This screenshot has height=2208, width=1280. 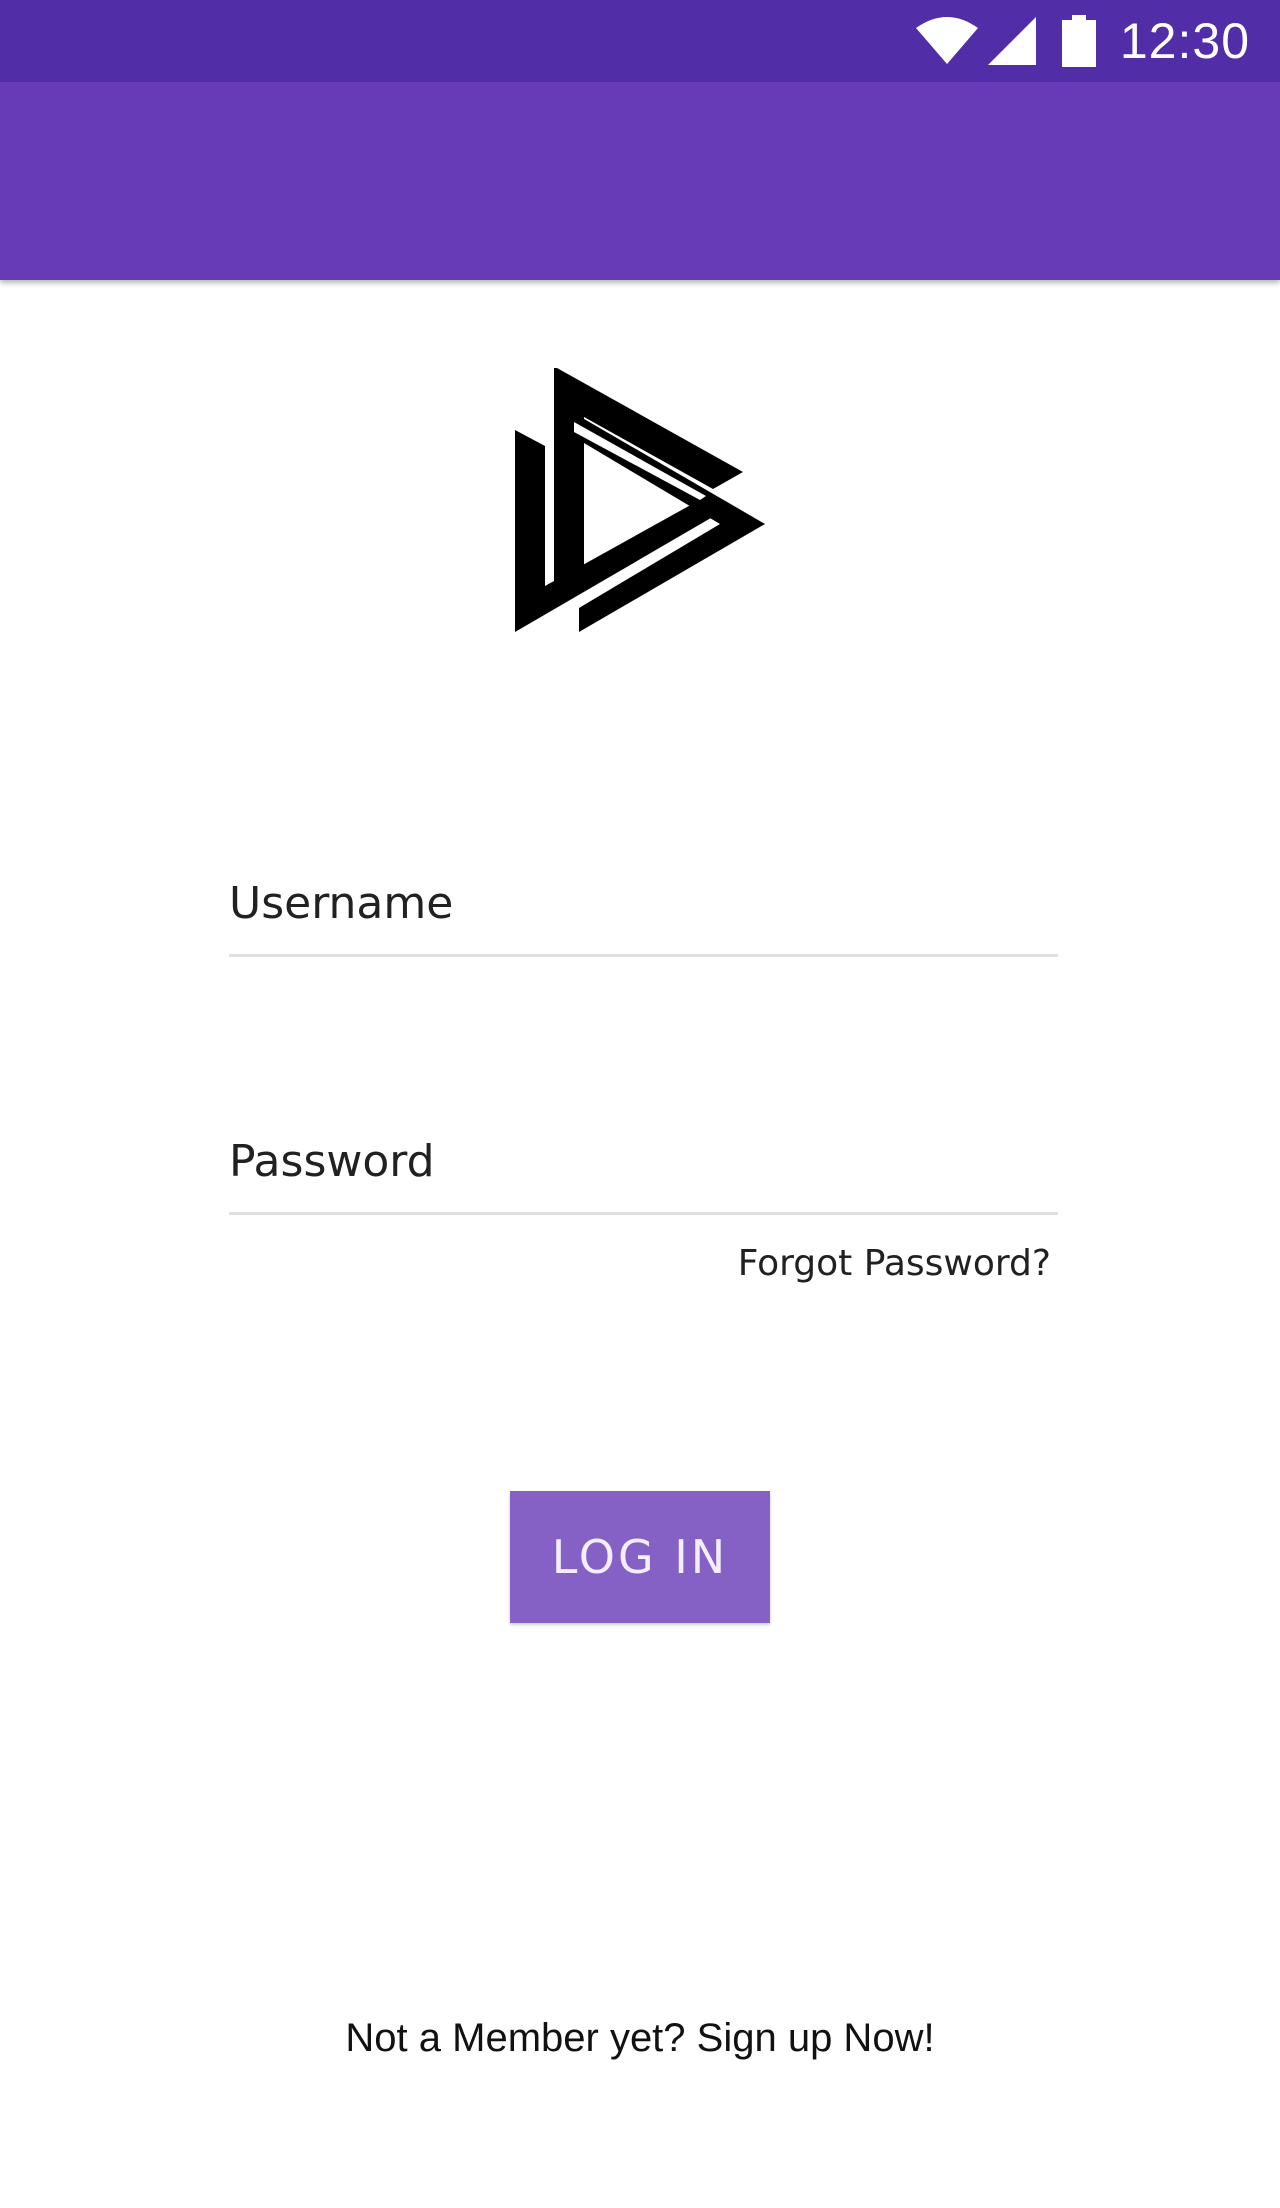 What do you see at coordinates (1012, 41) in the screenshot?
I see `signal-icon` at bounding box center [1012, 41].